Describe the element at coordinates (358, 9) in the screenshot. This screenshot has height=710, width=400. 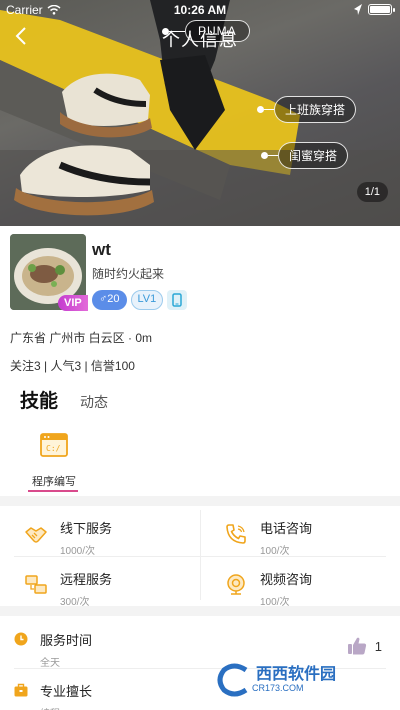
I see `location-arrow-icon` at that location.